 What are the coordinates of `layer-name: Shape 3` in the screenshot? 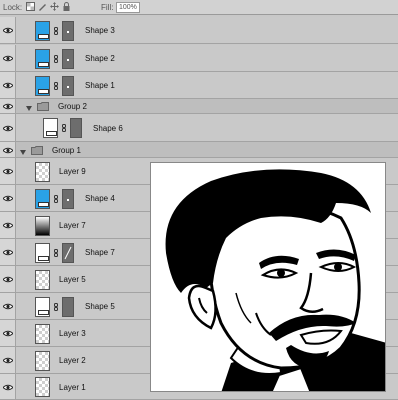 It's located at (100, 30).